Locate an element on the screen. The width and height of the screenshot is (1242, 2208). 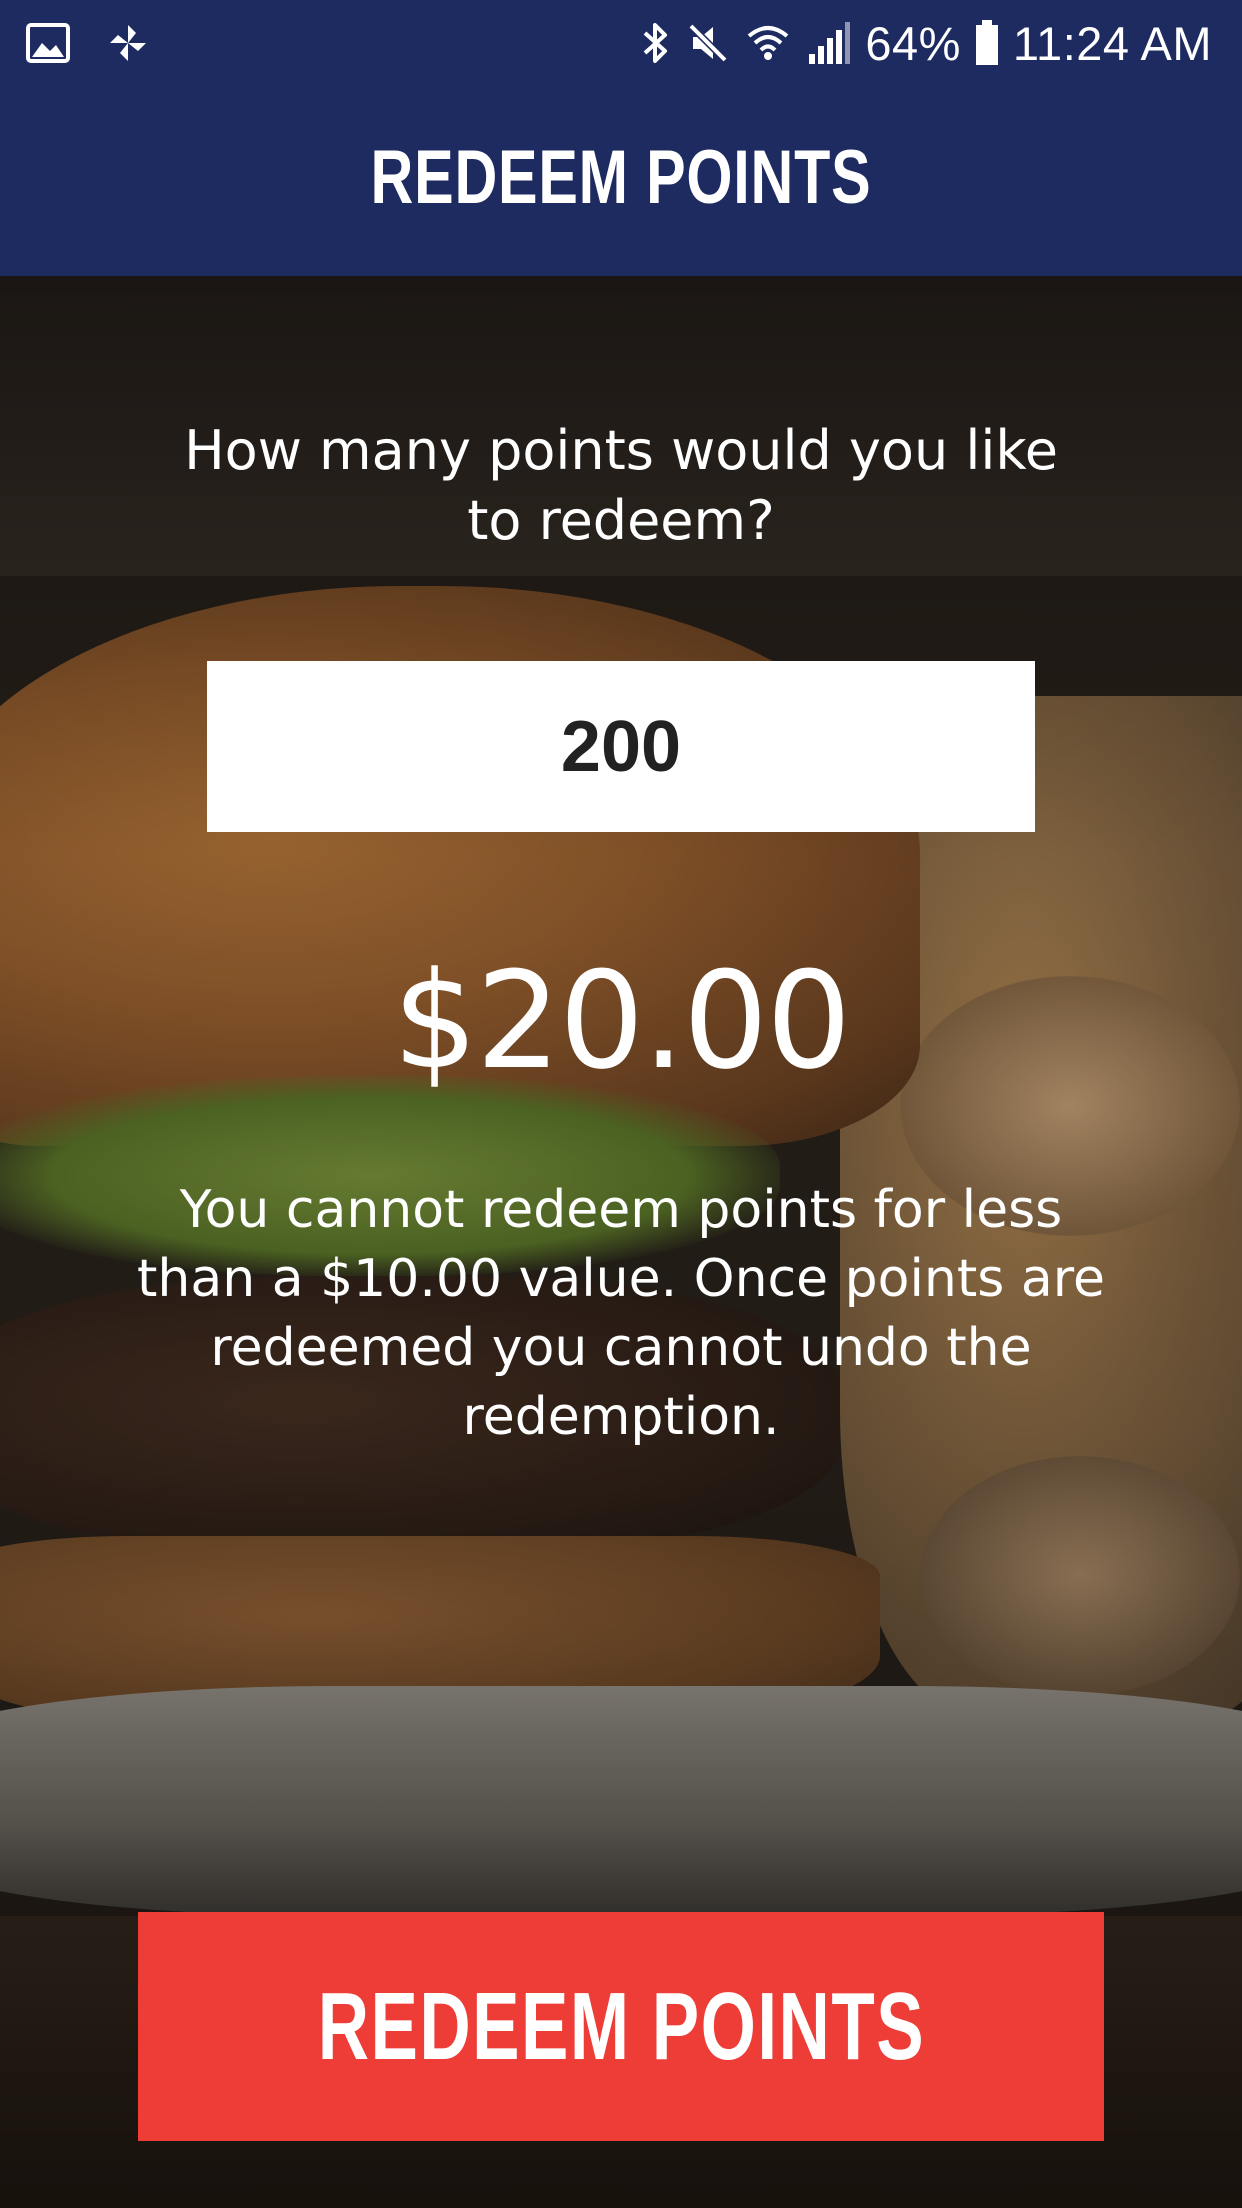
clock: 11:24 AM is located at coordinates (1112, 43).